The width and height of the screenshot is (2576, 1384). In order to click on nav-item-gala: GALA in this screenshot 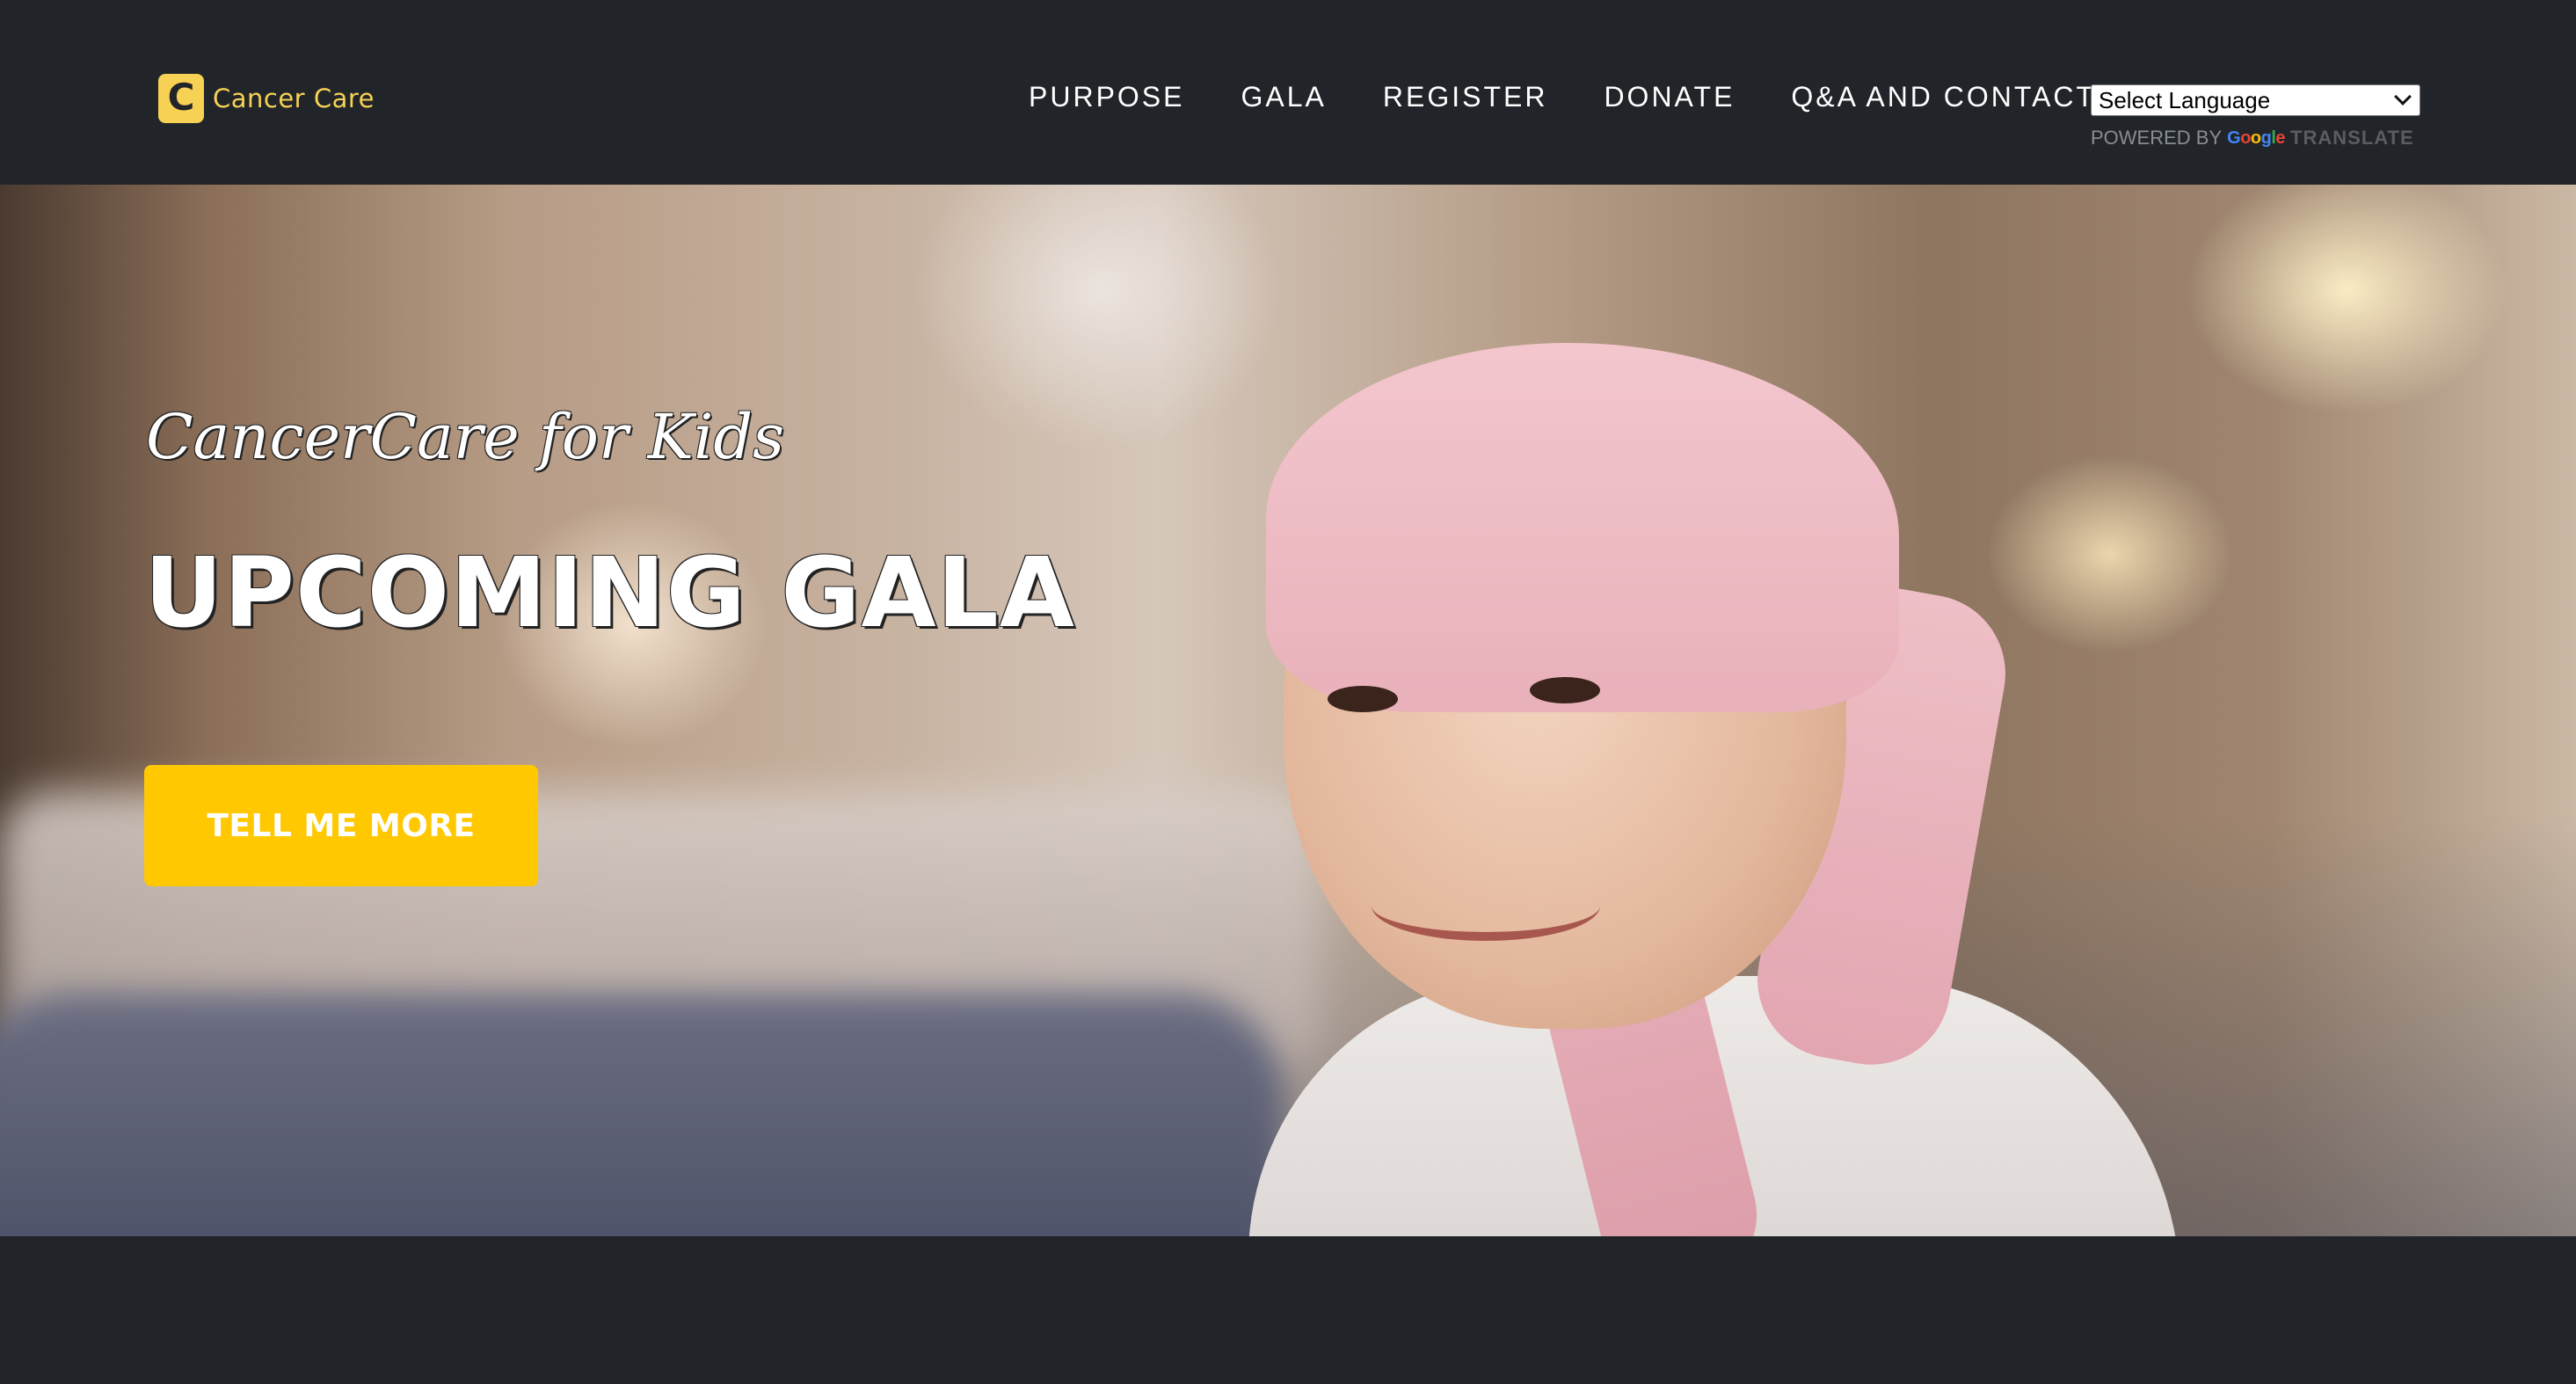, I will do `click(1283, 96)`.